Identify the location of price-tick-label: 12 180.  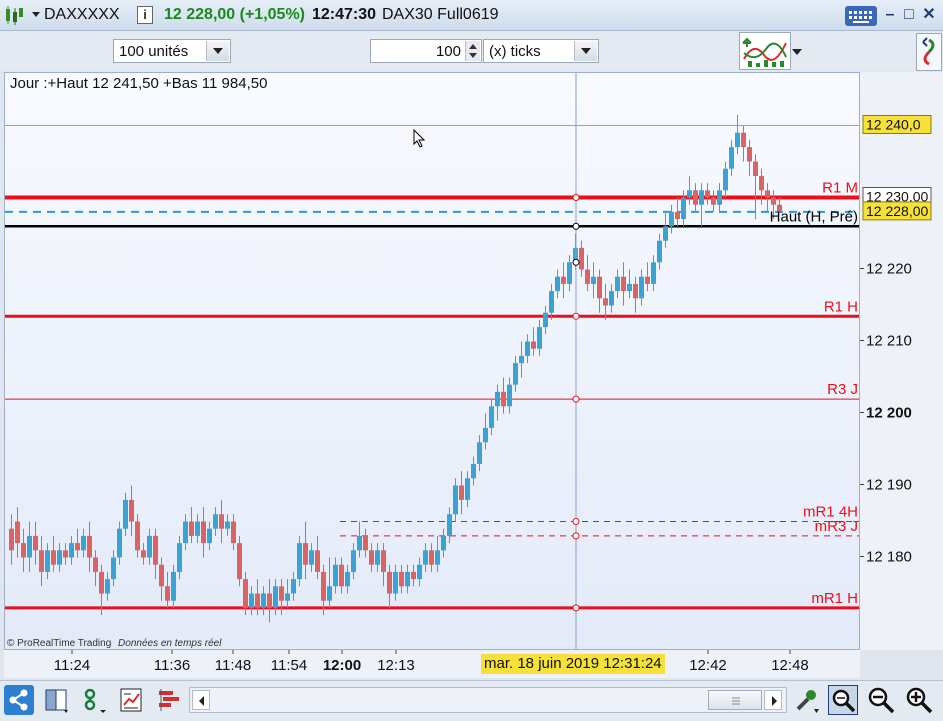
(889, 557).